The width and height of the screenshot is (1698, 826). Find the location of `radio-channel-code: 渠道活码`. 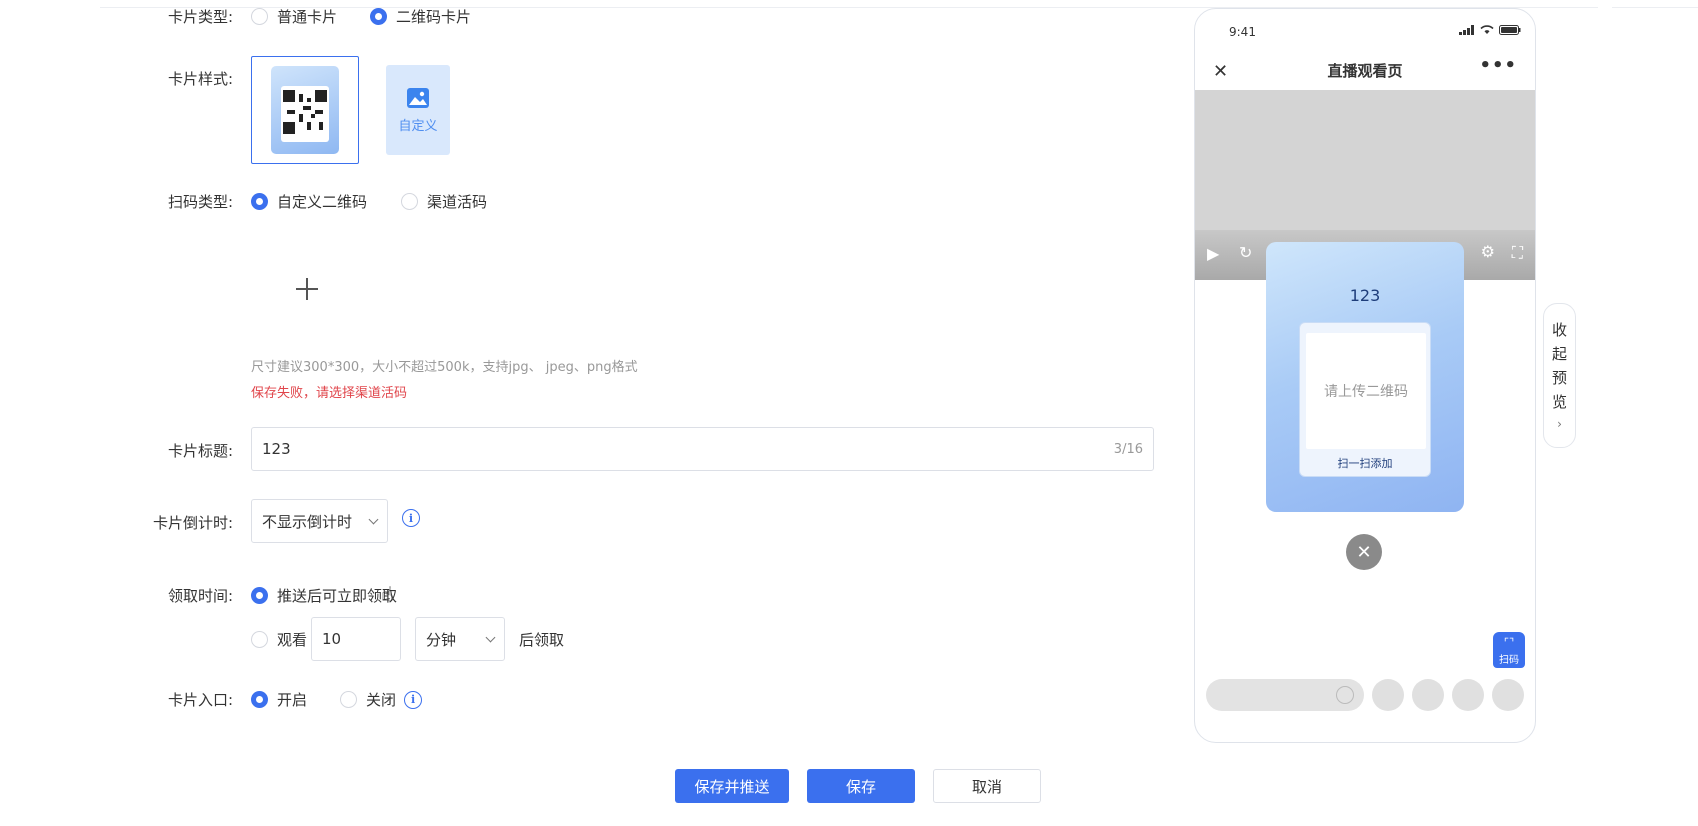

radio-channel-code: 渠道活码 is located at coordinates (444, 201).